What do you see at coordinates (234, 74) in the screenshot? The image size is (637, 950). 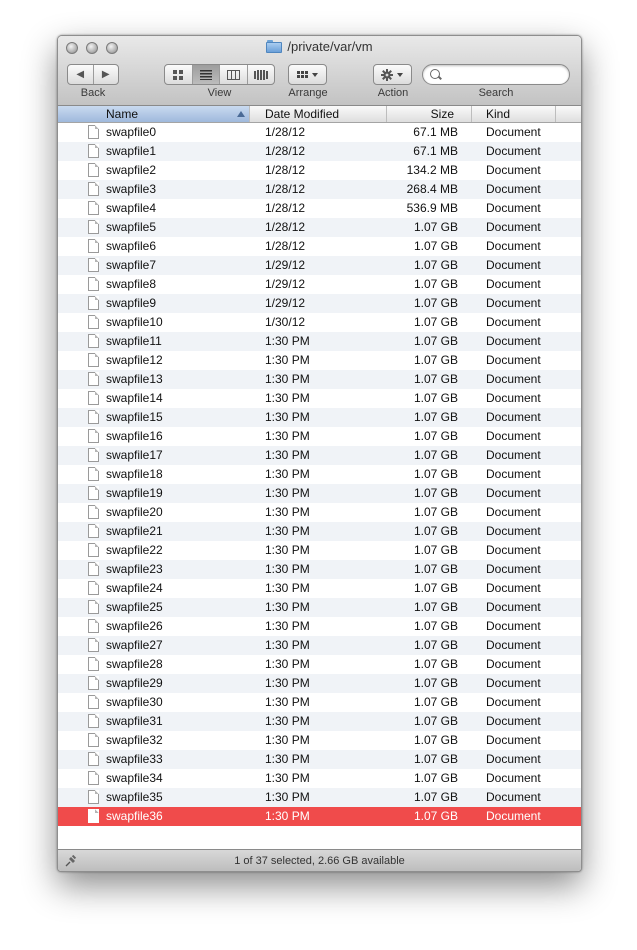 I see `column-view-button` at bounding box center [234, 74].